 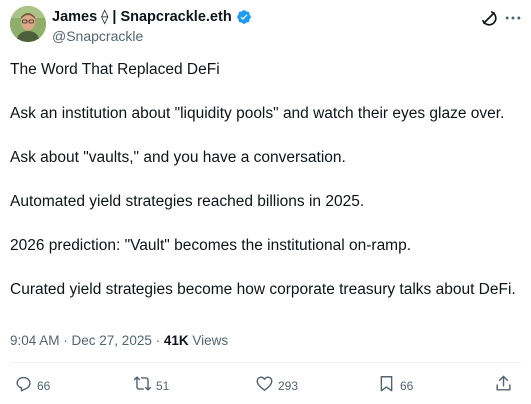 What do you see at coordinates (208, 340) in the screenshot?
I see `views-label: Views` at bounding box center [208, 340].